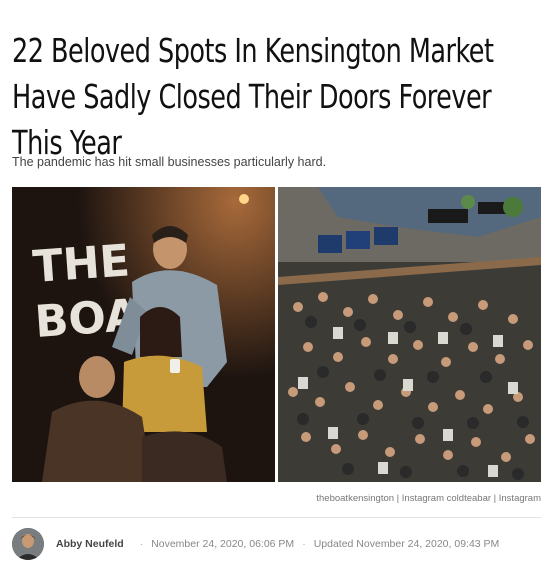  I want to click on sign-text-the: THE, so click(81, 264).